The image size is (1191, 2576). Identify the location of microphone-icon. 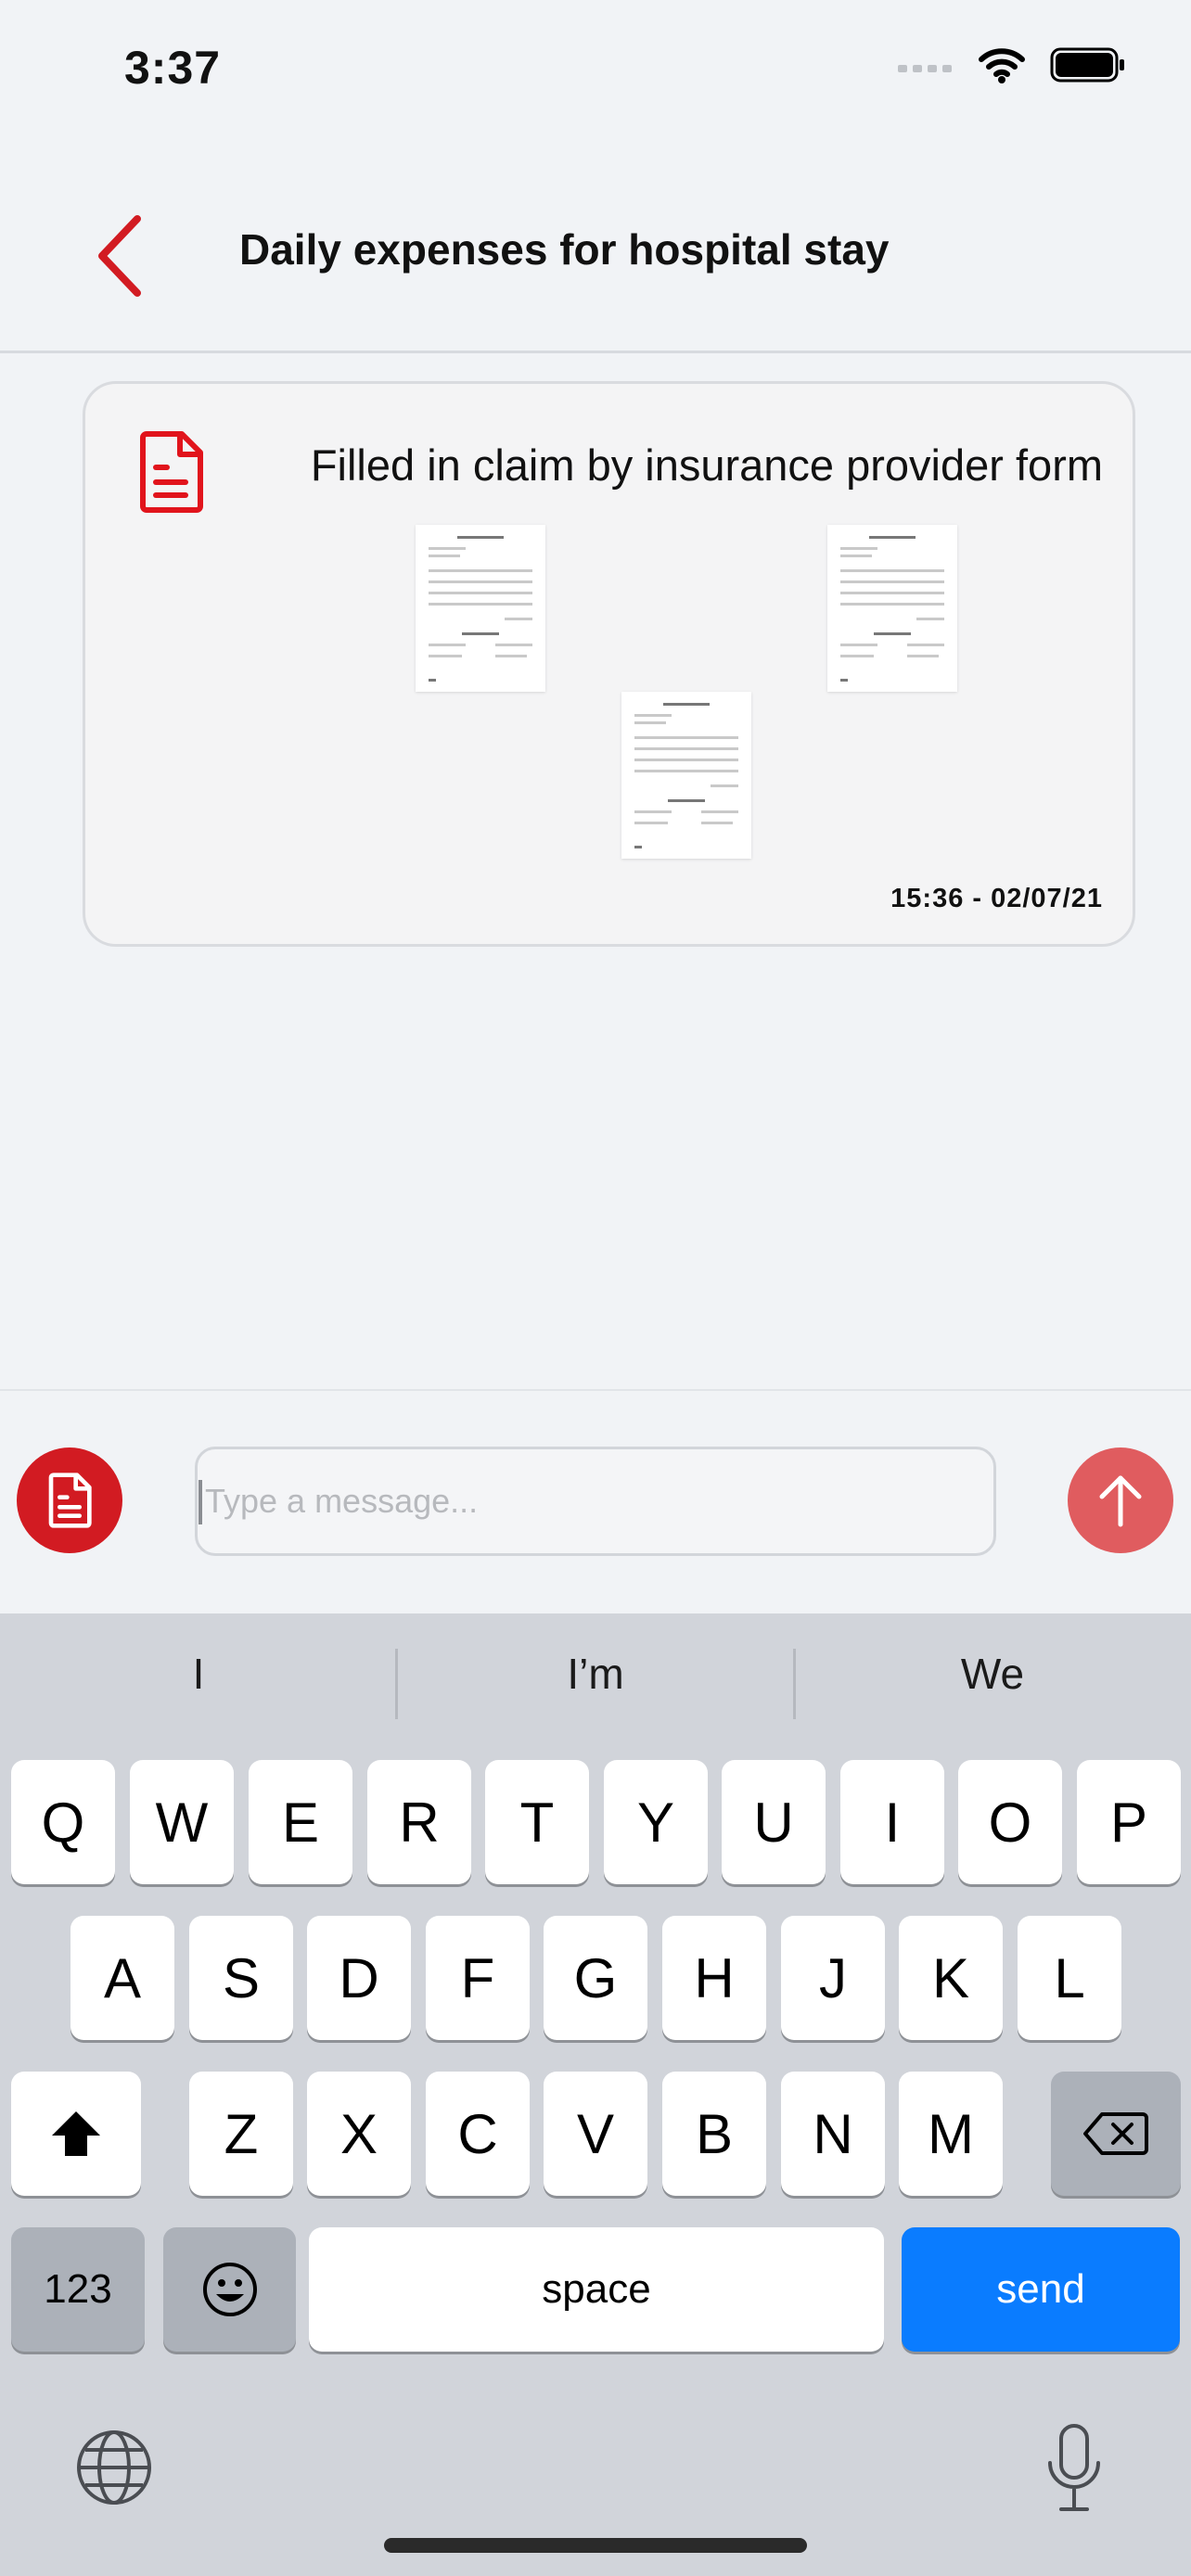
(1074, 2467).